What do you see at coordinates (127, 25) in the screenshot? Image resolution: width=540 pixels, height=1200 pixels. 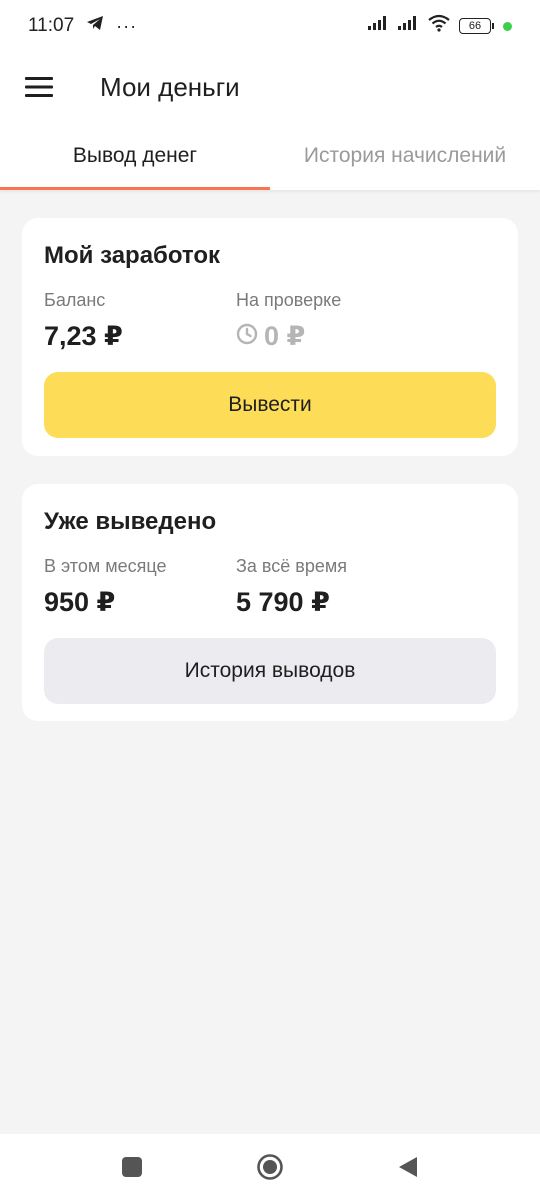 I see `more-dots-icon: ···` at bounding box center [127, 25].